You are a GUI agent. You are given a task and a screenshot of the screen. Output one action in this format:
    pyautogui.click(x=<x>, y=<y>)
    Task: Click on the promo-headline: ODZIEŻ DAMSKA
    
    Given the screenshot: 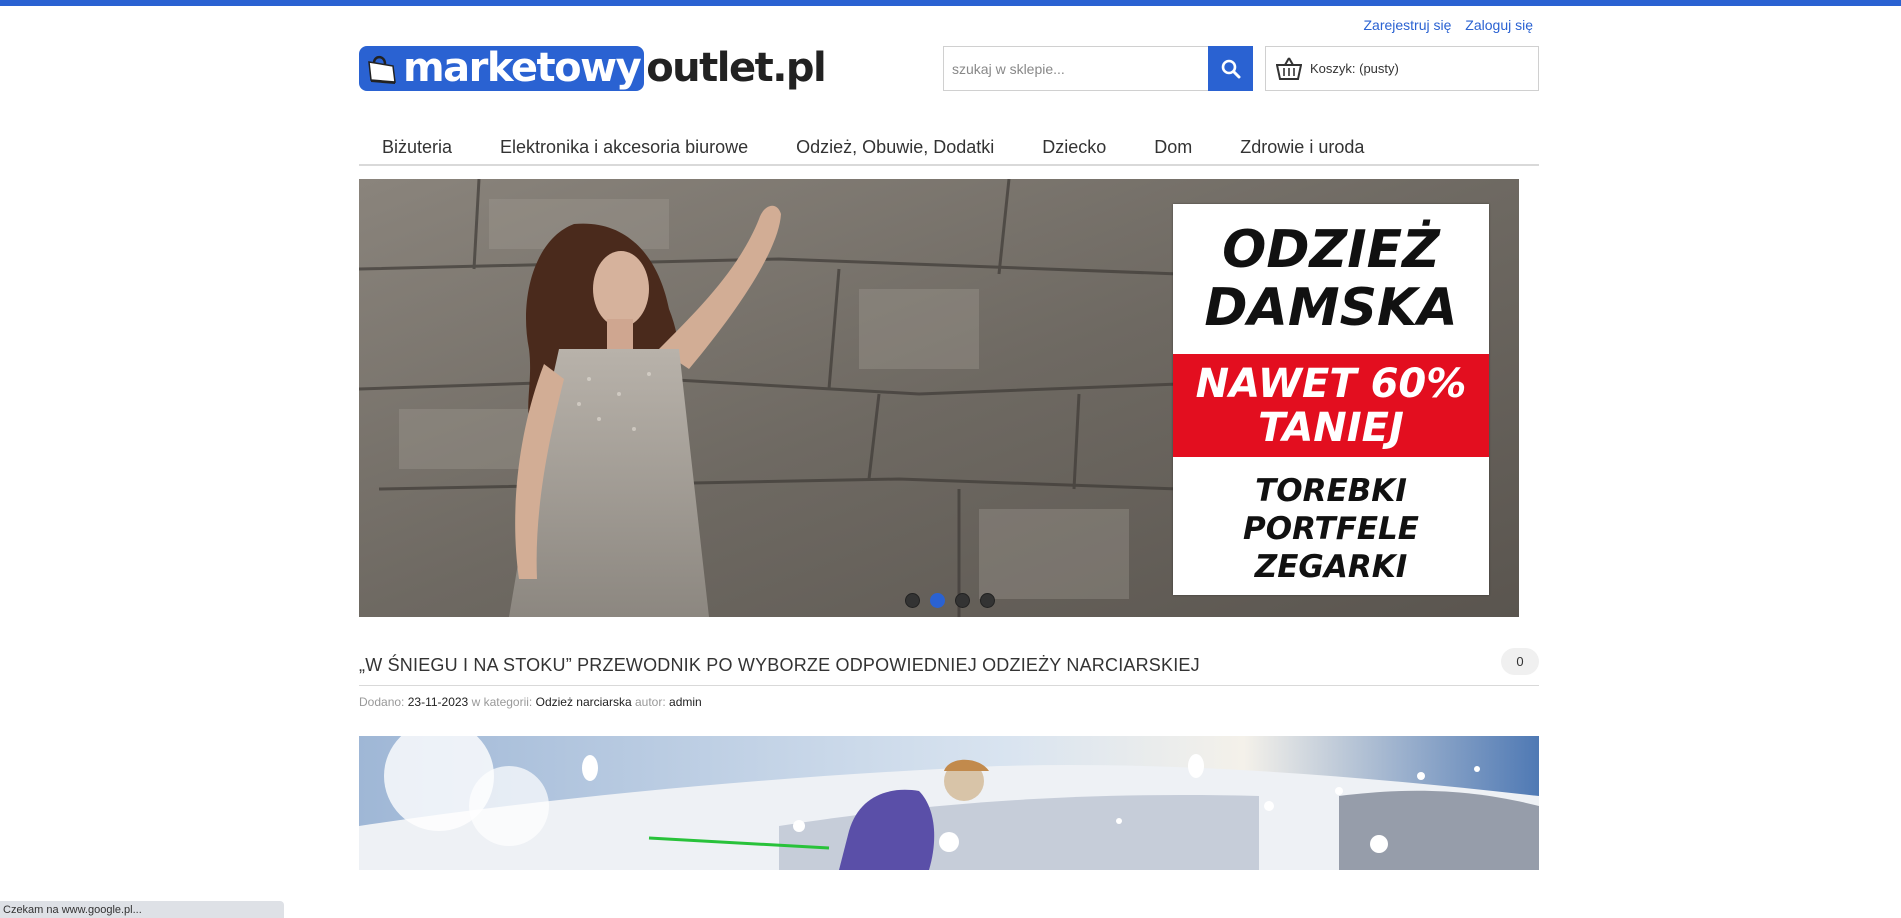 What is the action you would take?
    pyautogui.click(x=1331, y=279)
    